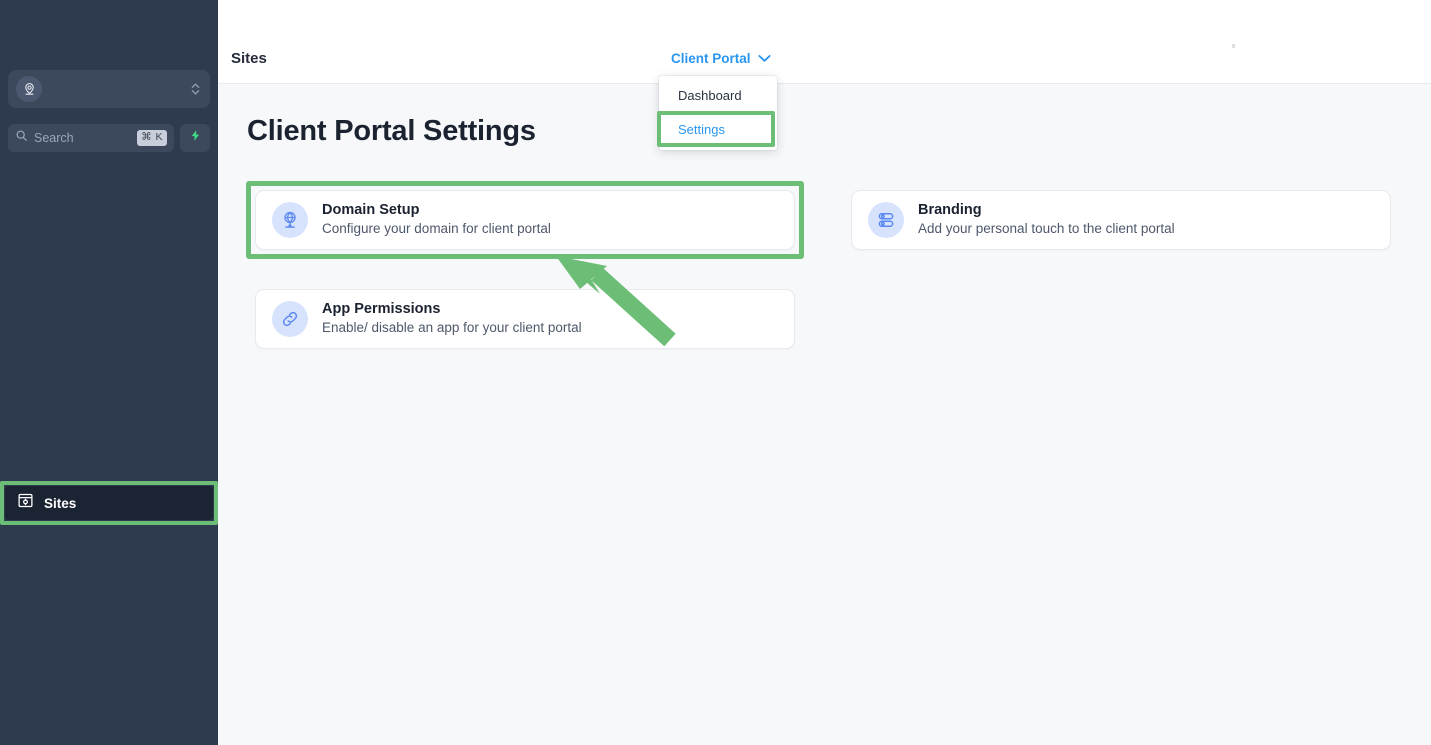 This screenshot has height=745, width=1431. I want to click on dropdown-item-dashboard: Dashboard, so click(718, 95).